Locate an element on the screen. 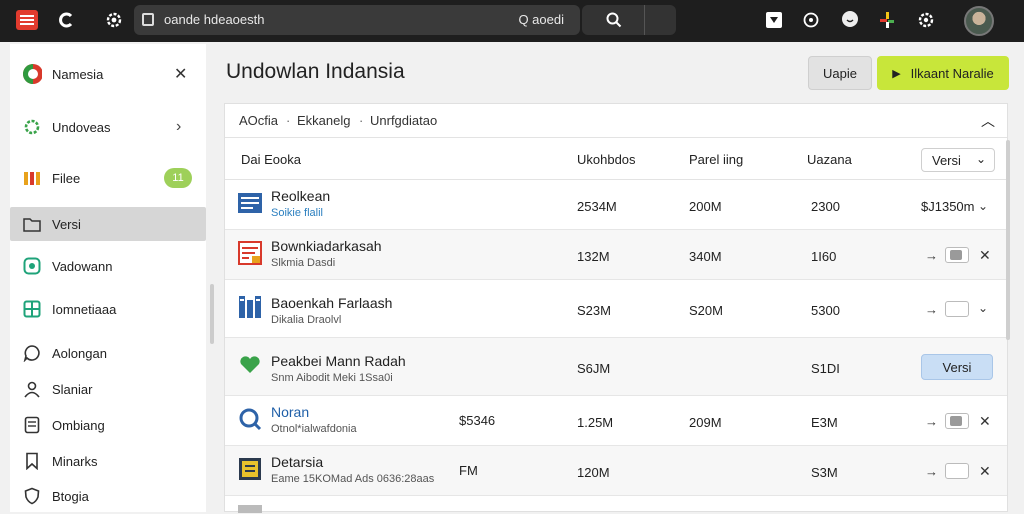 The image size is (1024, 514). record-icon is located at coordinates (32, 266).